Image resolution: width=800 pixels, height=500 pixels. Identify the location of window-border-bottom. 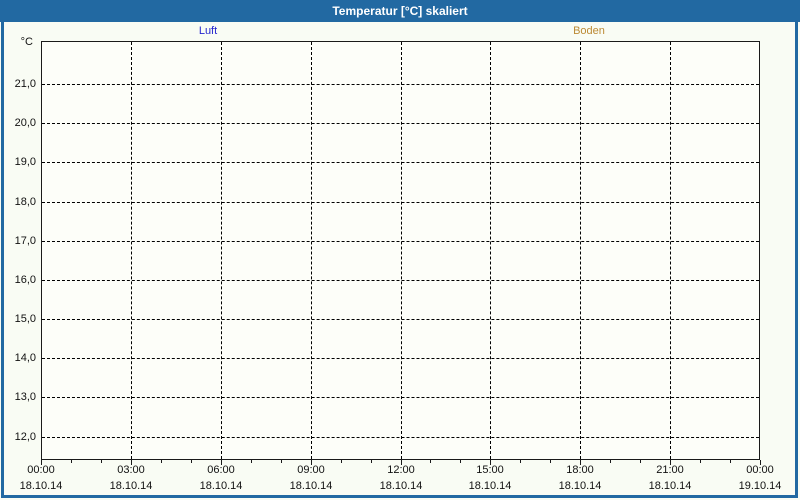
(399, 496).